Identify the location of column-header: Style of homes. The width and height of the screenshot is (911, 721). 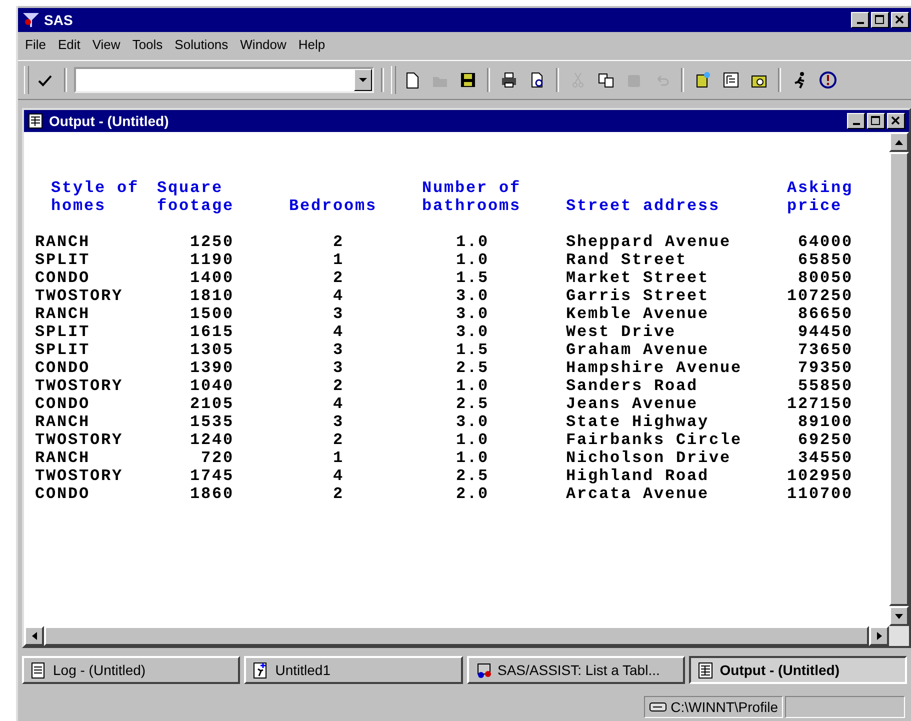
(94, 197).